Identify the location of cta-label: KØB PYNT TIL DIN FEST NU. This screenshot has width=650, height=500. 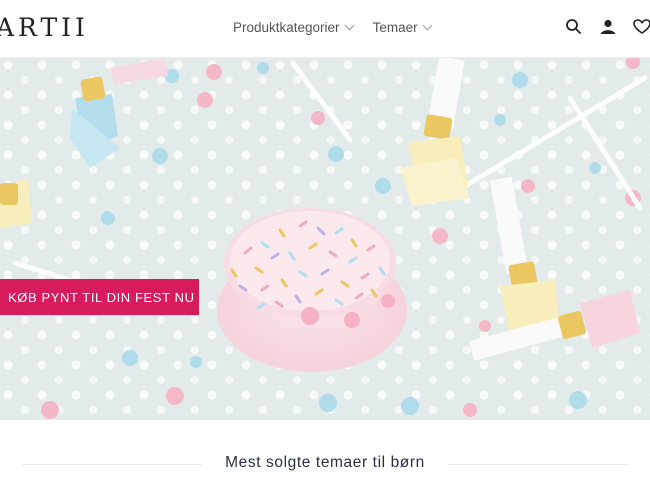
(101, 297).